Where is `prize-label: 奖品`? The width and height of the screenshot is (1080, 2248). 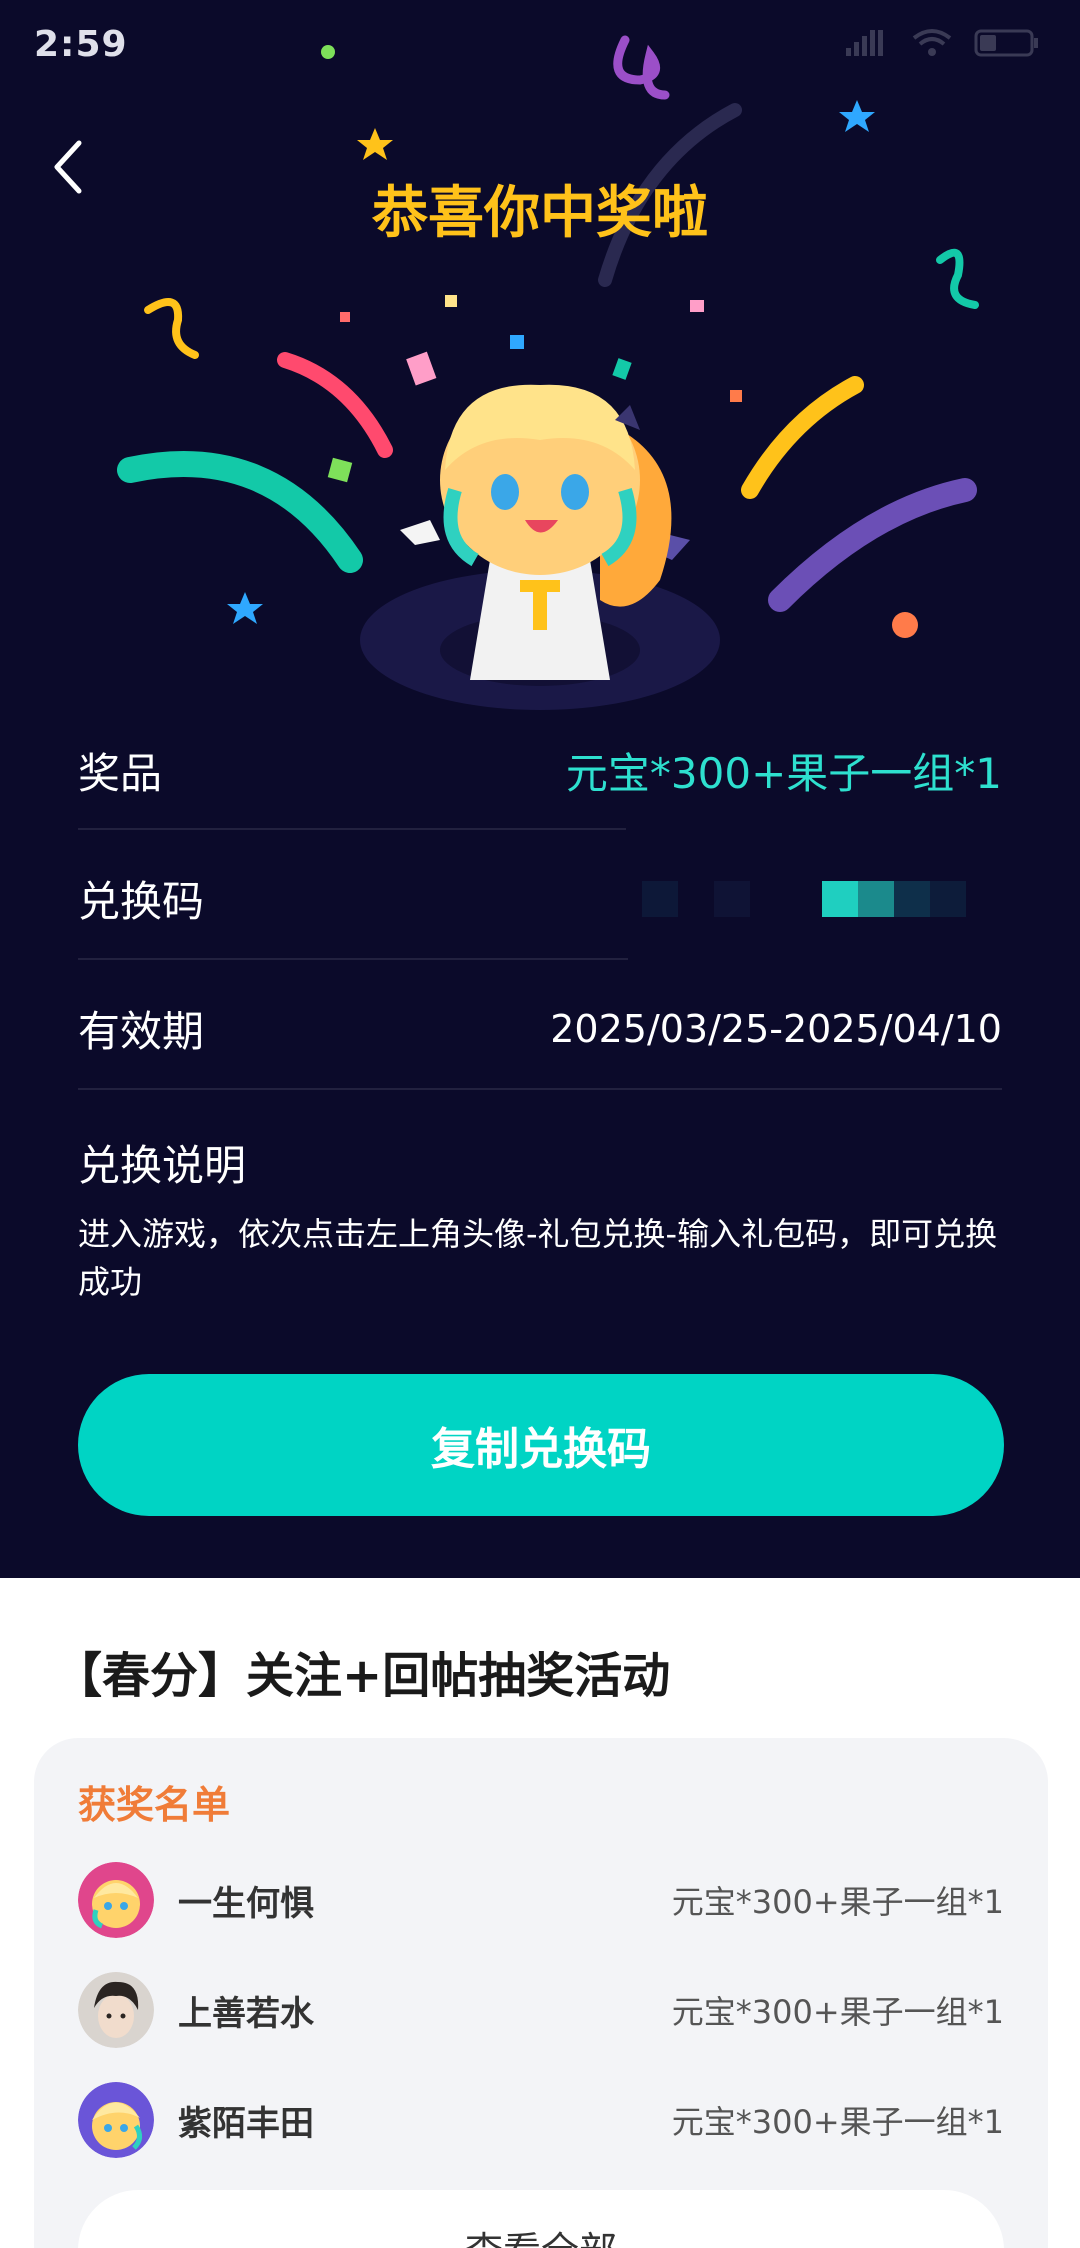
prize-label: 奖品 is located at coordinates (120, 773).